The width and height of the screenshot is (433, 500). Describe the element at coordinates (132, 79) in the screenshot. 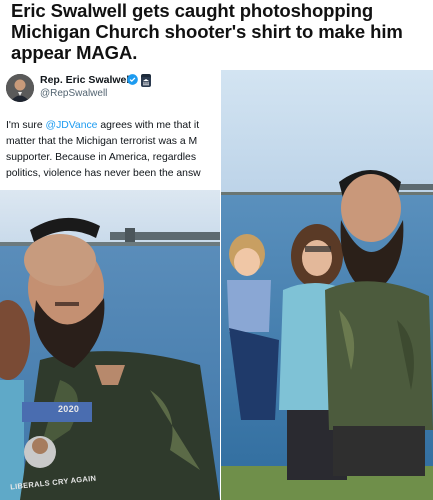

I see `verified-badge-icon` at that location.